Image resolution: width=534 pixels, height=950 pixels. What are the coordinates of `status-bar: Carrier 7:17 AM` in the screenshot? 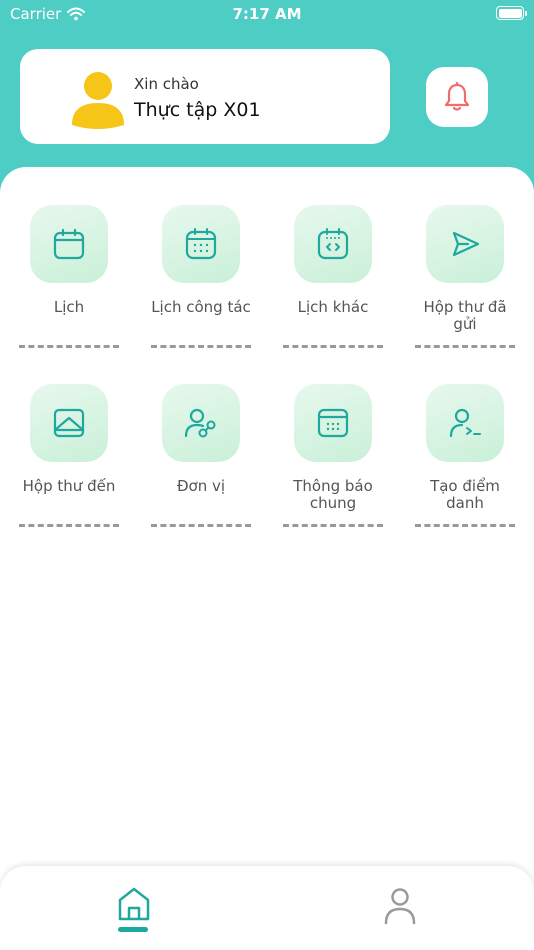 It's located at (267, 15).